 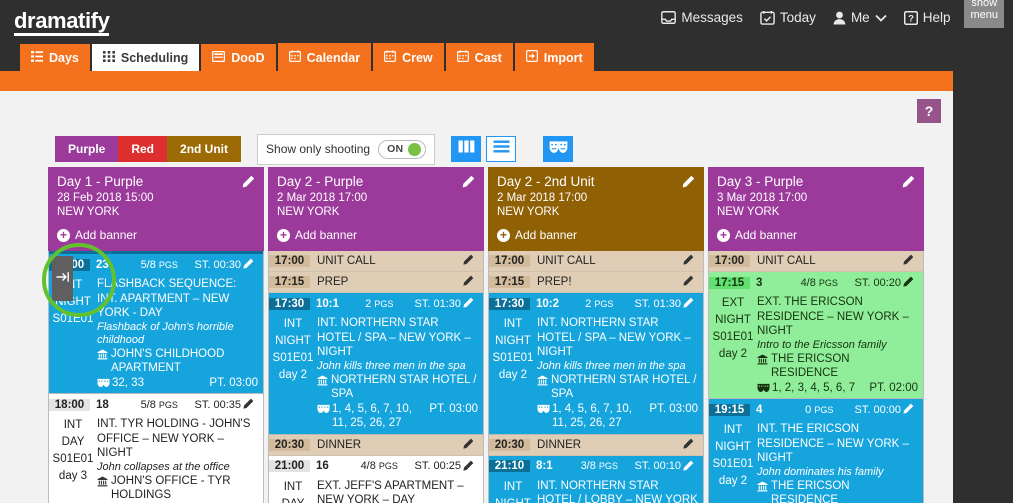 What do you see at coordinates (712, 17) in the screenshot?
I see `nav-messages-label: Messages` at bounding box center [712, 17].